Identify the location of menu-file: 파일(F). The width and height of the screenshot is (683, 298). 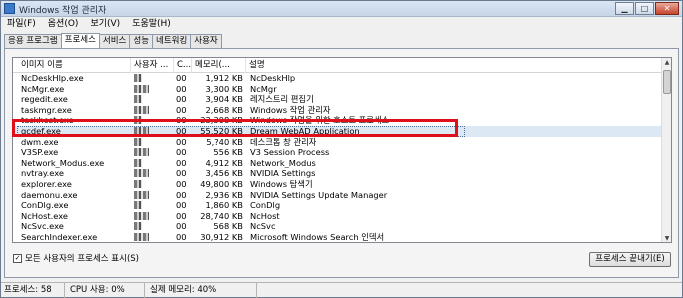
(21, 24).